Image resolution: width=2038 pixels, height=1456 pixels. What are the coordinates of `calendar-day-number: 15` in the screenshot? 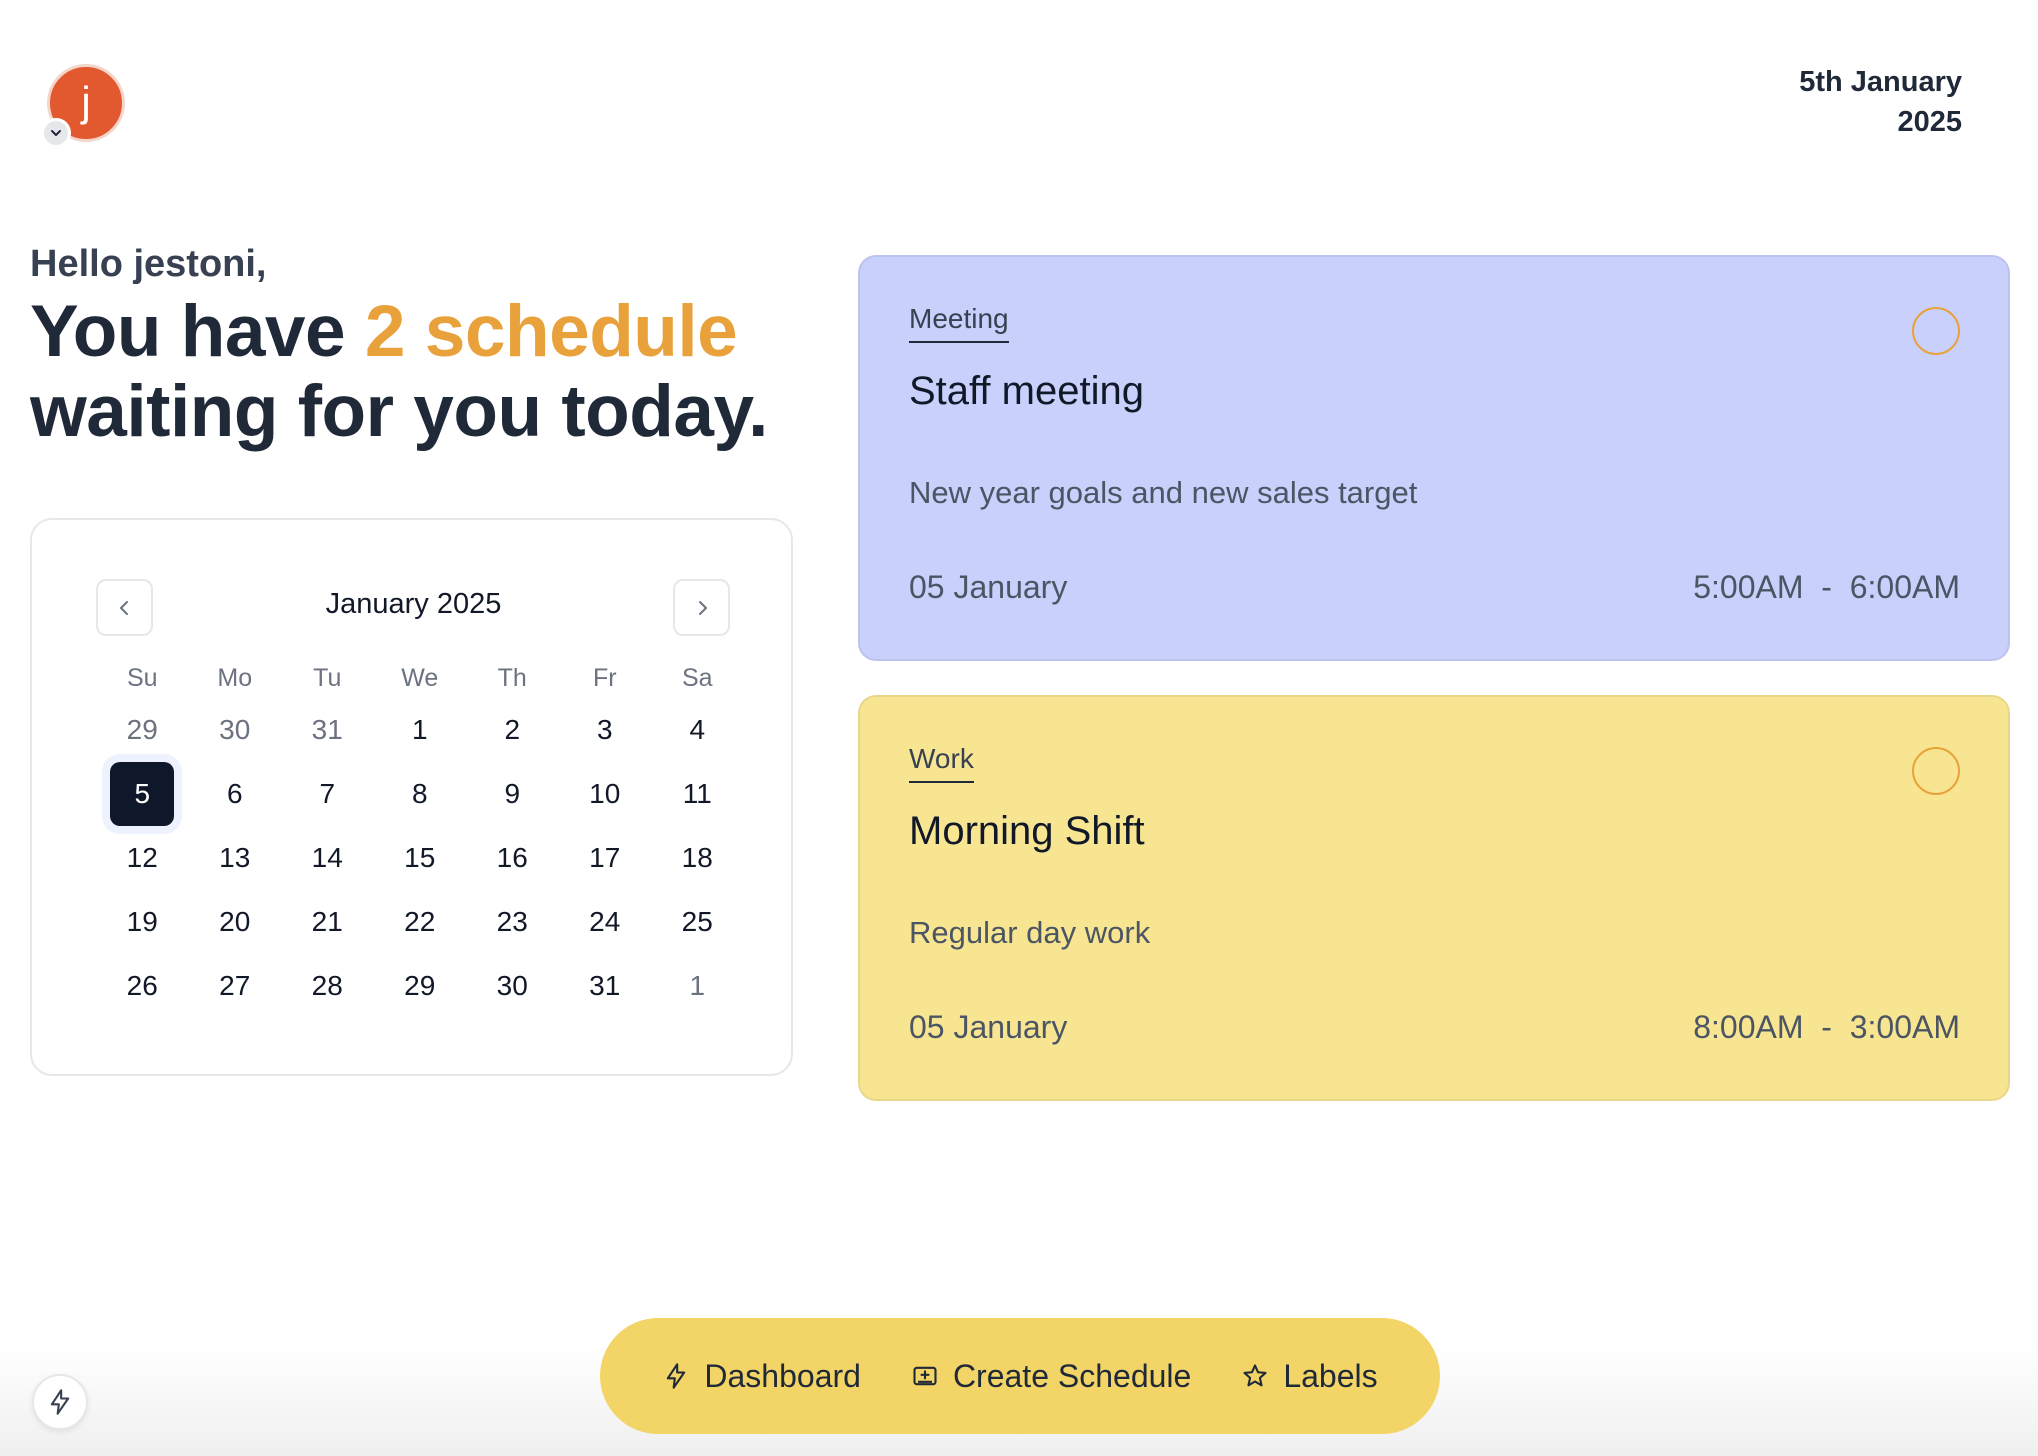 It's located at (420, 857).